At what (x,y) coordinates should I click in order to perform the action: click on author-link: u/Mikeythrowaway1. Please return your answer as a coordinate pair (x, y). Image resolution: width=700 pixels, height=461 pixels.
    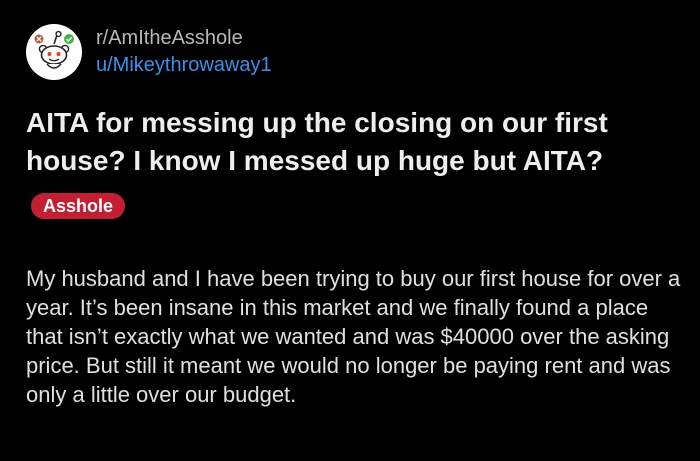
    Looking at the image, I should click on (184, 65).